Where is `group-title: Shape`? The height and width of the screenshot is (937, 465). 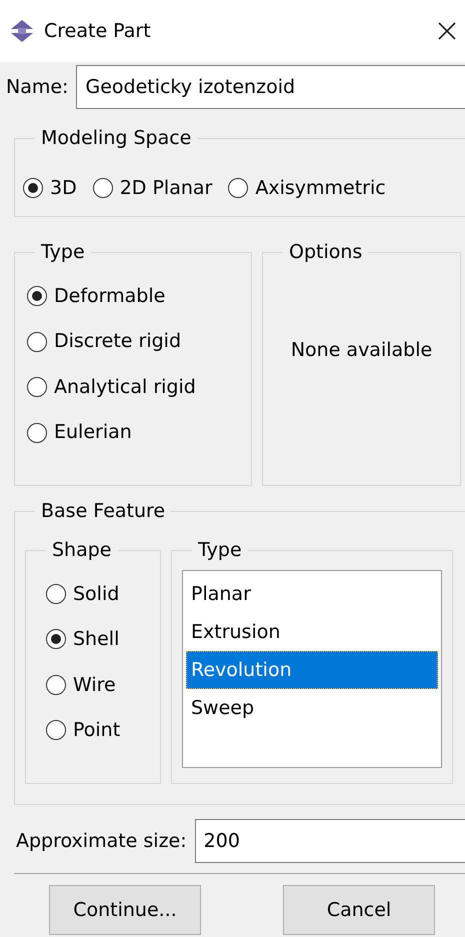
group-title: Shape is located at coordinates (81, 550).